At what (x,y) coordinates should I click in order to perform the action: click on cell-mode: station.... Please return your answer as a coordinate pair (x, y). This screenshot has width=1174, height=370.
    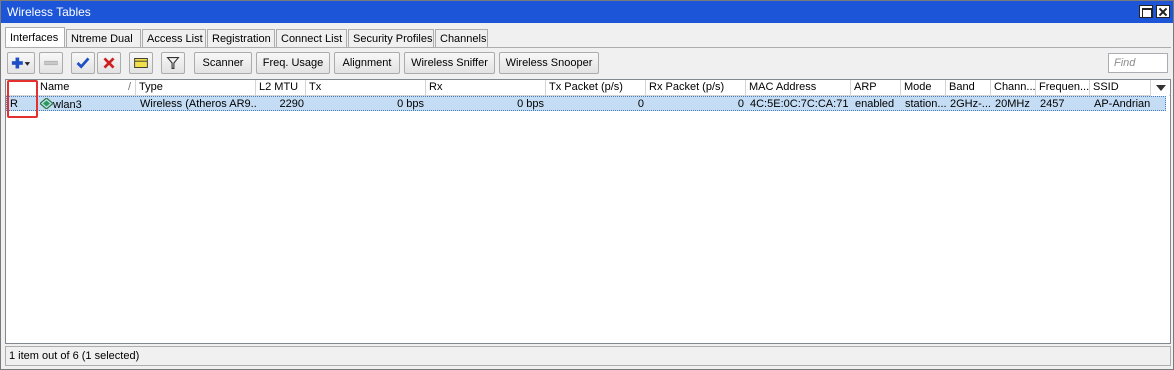
    Looking at the image, I should click on (926, 104).